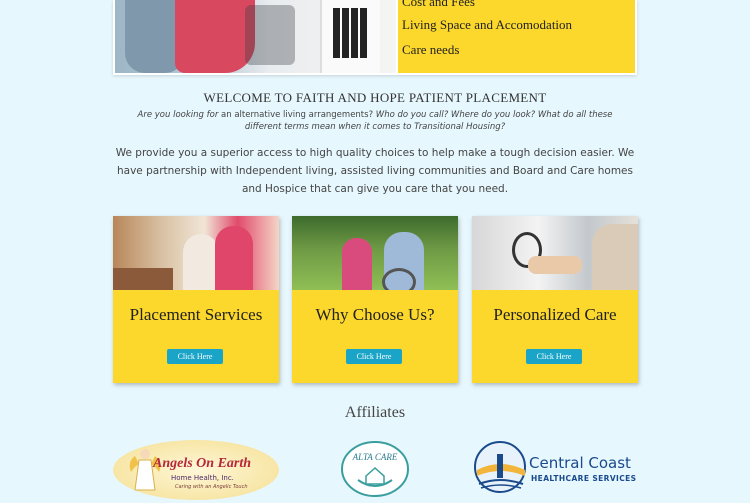 The image size is (750, 503). I want to click on card-why-choose-us: Why Choose Us? Click Here, so click(375, 299).